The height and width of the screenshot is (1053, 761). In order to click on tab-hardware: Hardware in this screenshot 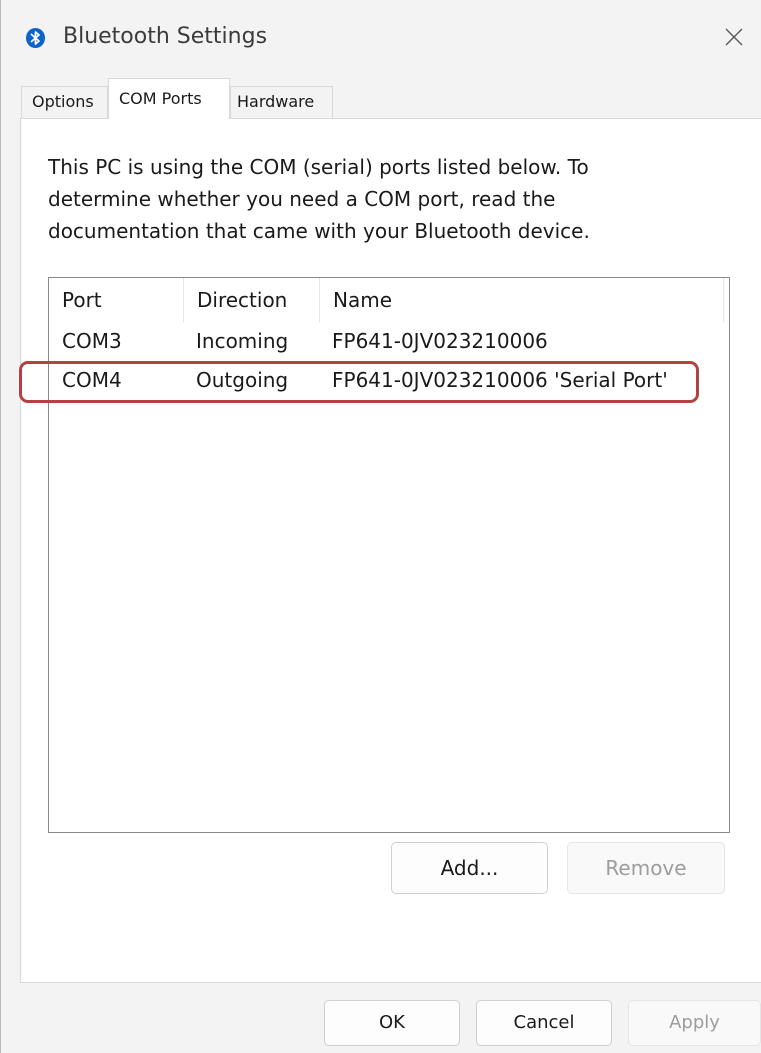, I will do `click(281, 102)`.